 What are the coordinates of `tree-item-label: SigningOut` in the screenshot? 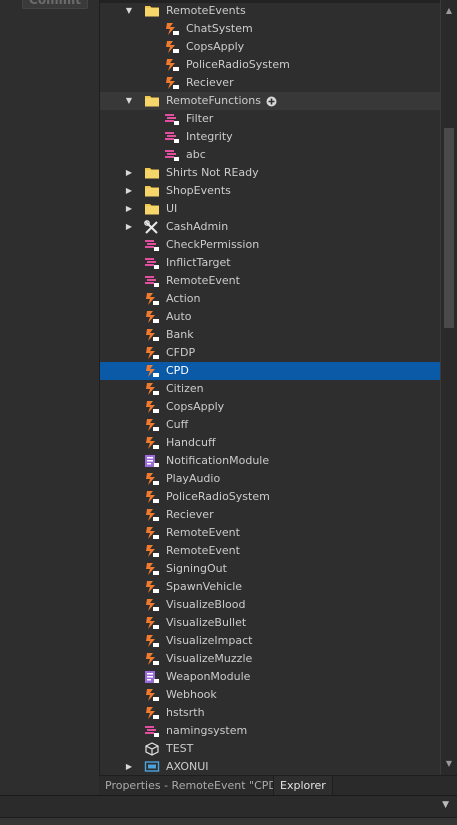 It's located at (196, 568).